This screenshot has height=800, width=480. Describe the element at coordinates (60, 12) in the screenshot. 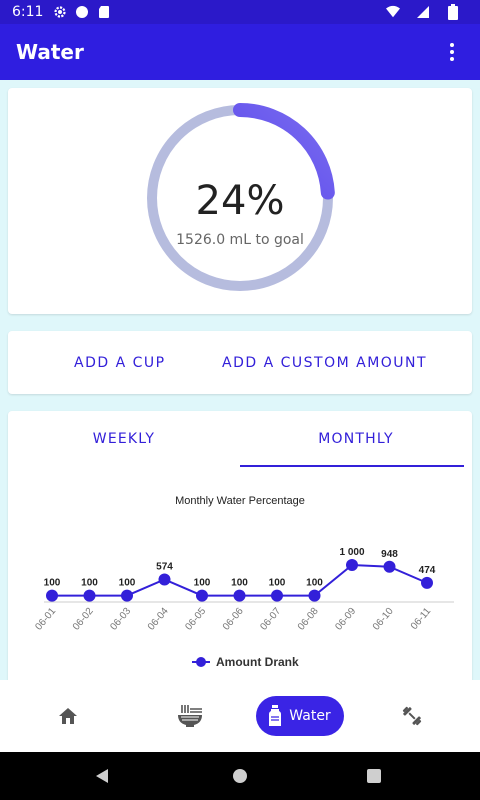

I see `settings-icon` at that location.